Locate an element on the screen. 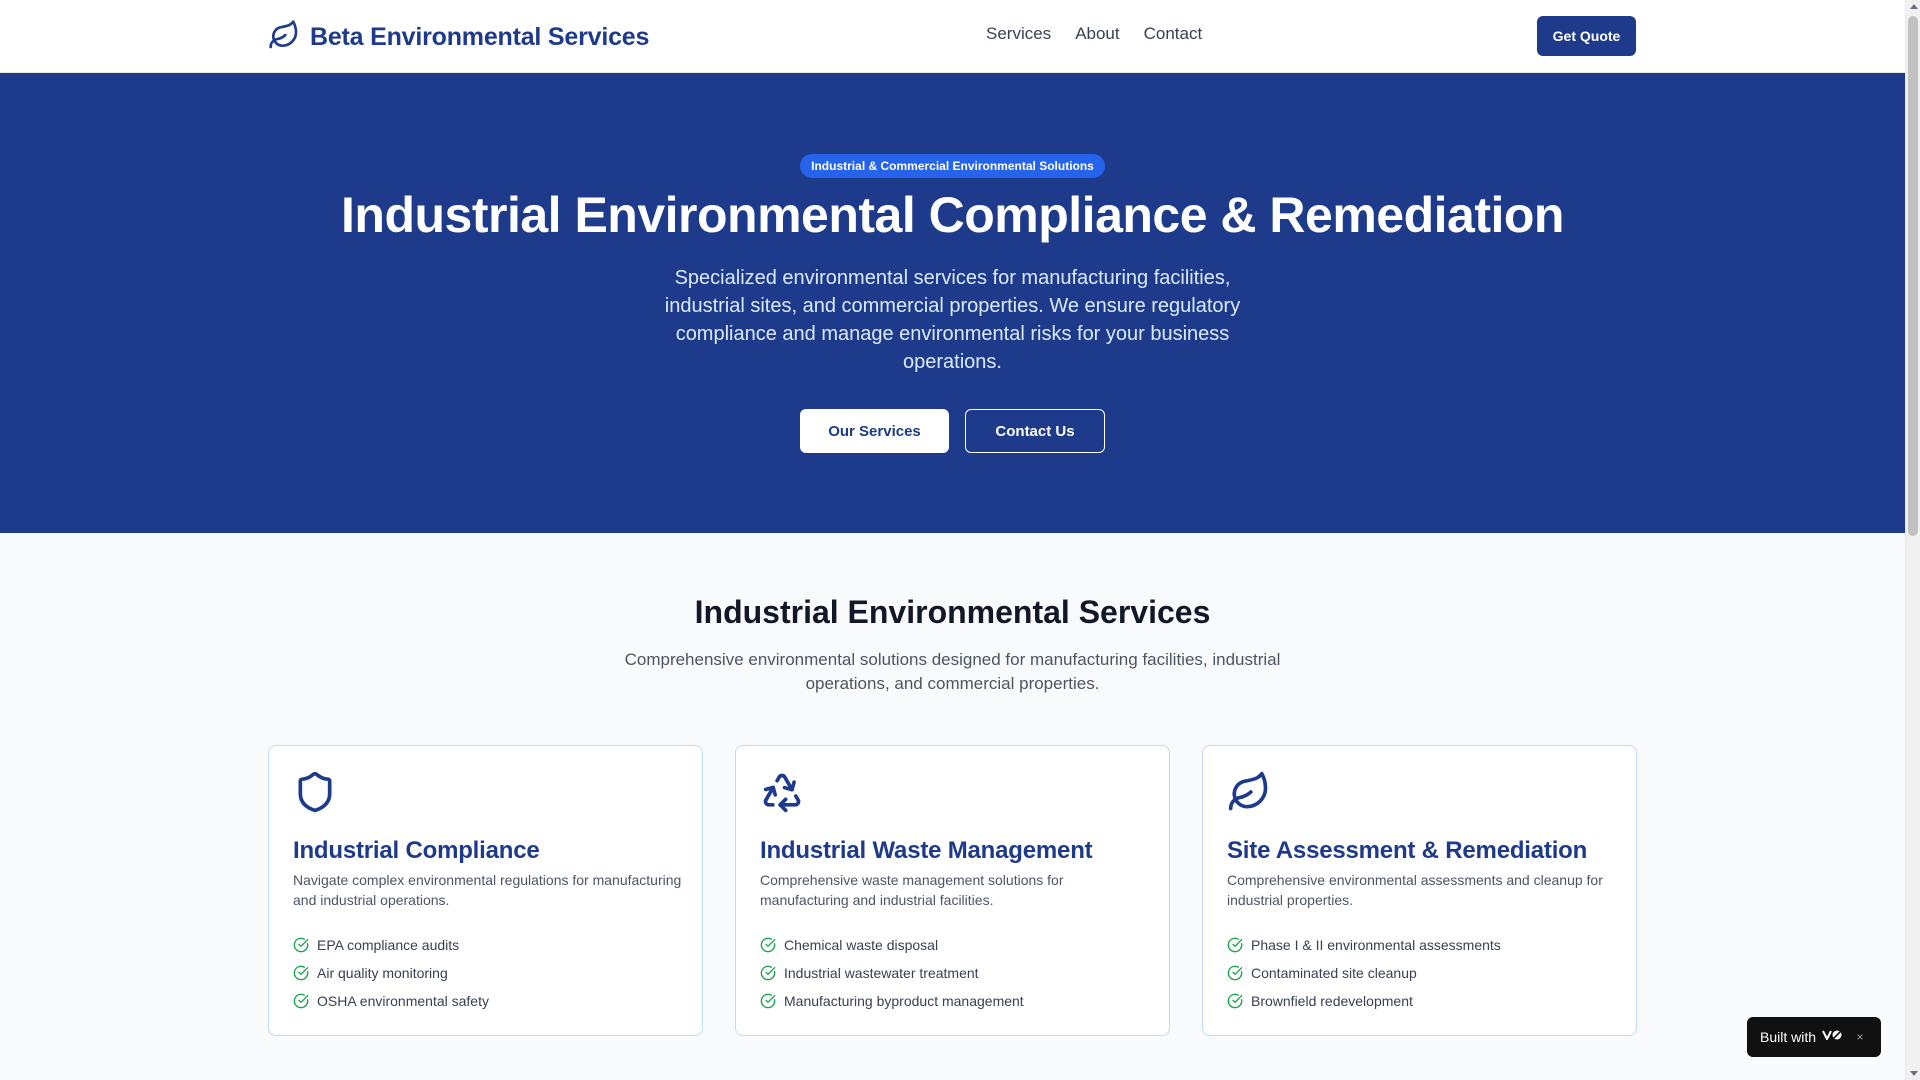 Image resolution: width=1920 pixels, height=1080 pixels. list-item: Industrial wastewater treatment is located at coordinates (892, 973).